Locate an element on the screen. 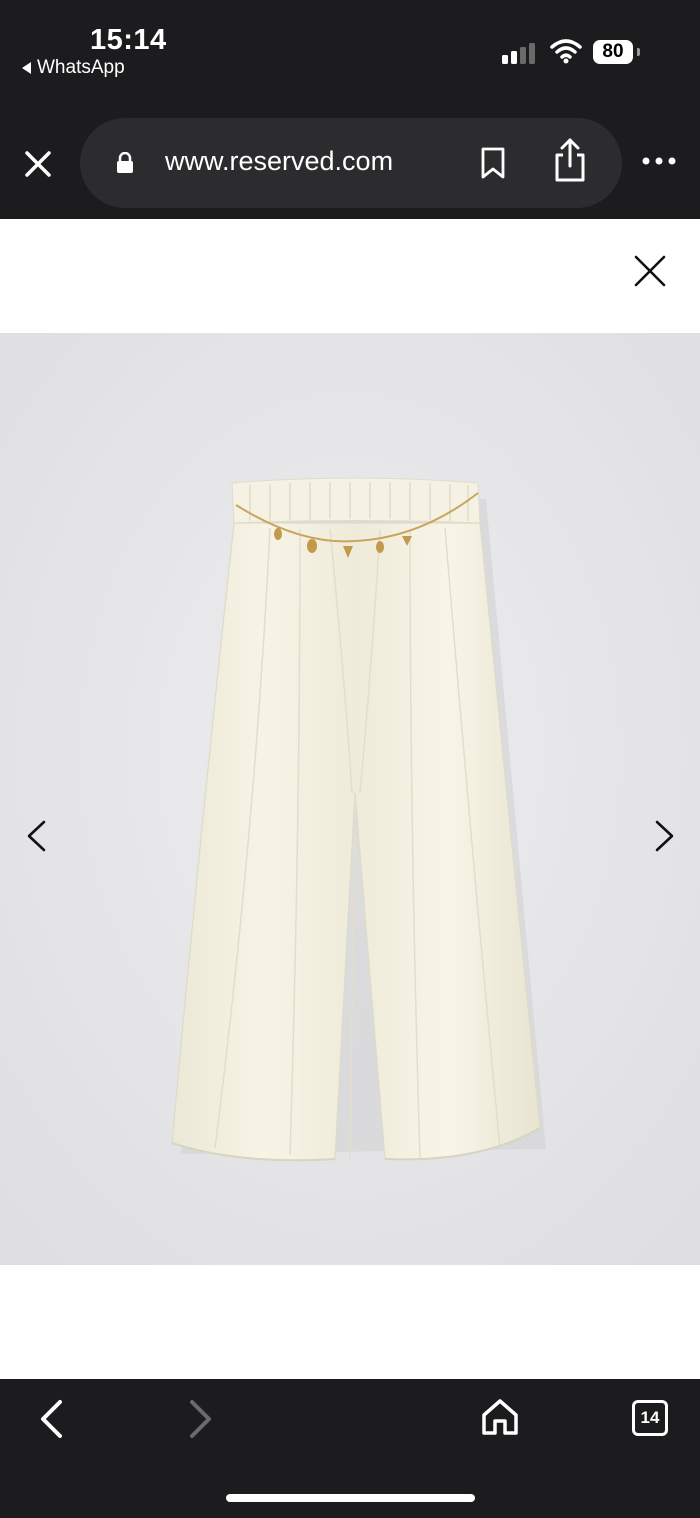 This screenshot has width=700, height=1518. forward-icon is located at coordinates (201, 1419).